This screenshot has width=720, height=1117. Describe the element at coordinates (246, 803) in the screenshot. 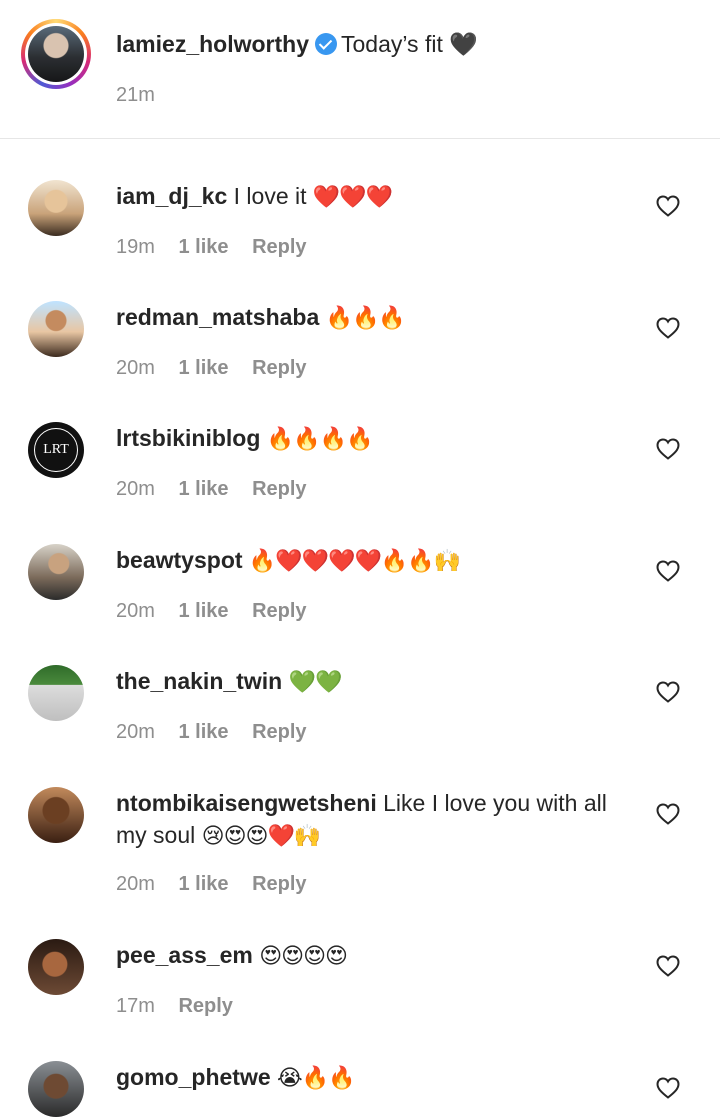

I see `comment-username: ntombikaisengwetsheni` at that location.